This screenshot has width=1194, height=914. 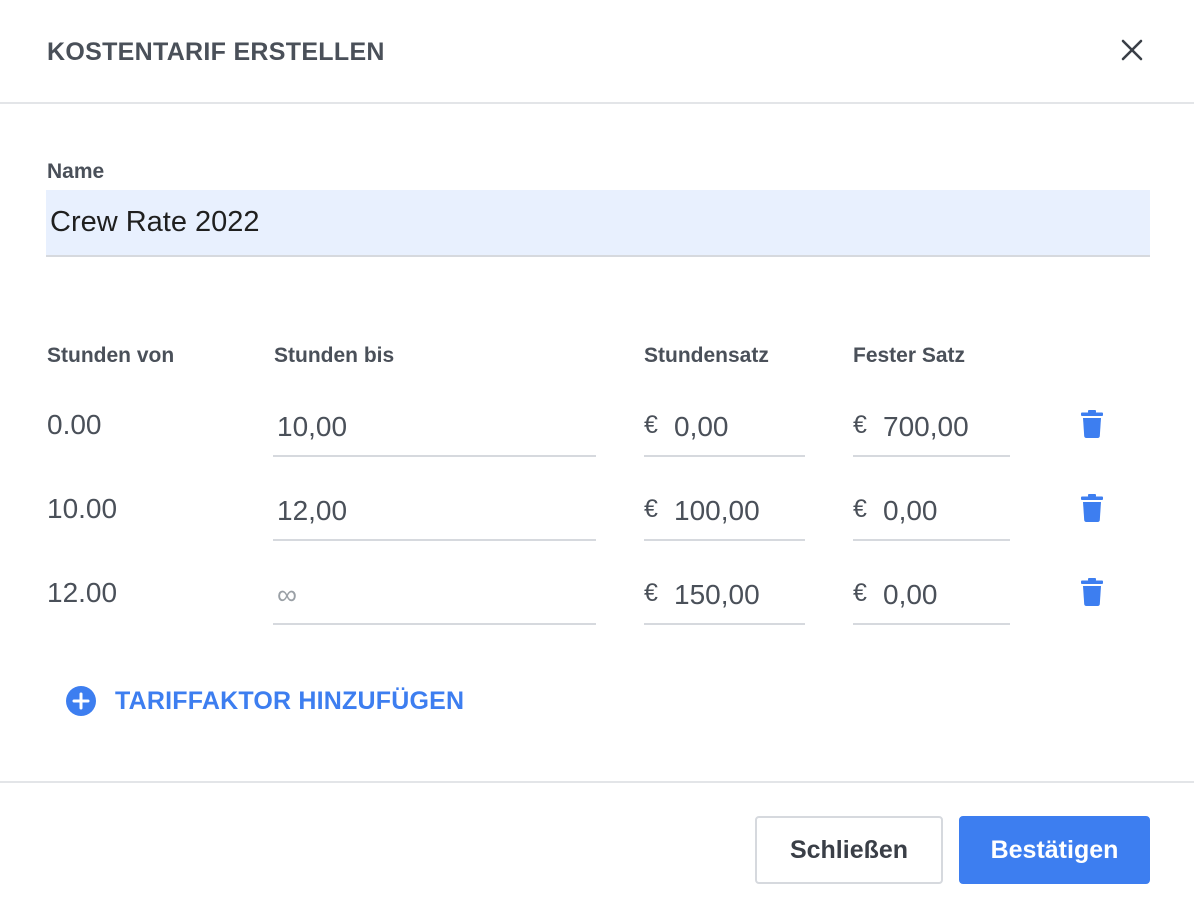 I want to click on column-header-hours-to: Stunden bis, so click(x=334, y=355).